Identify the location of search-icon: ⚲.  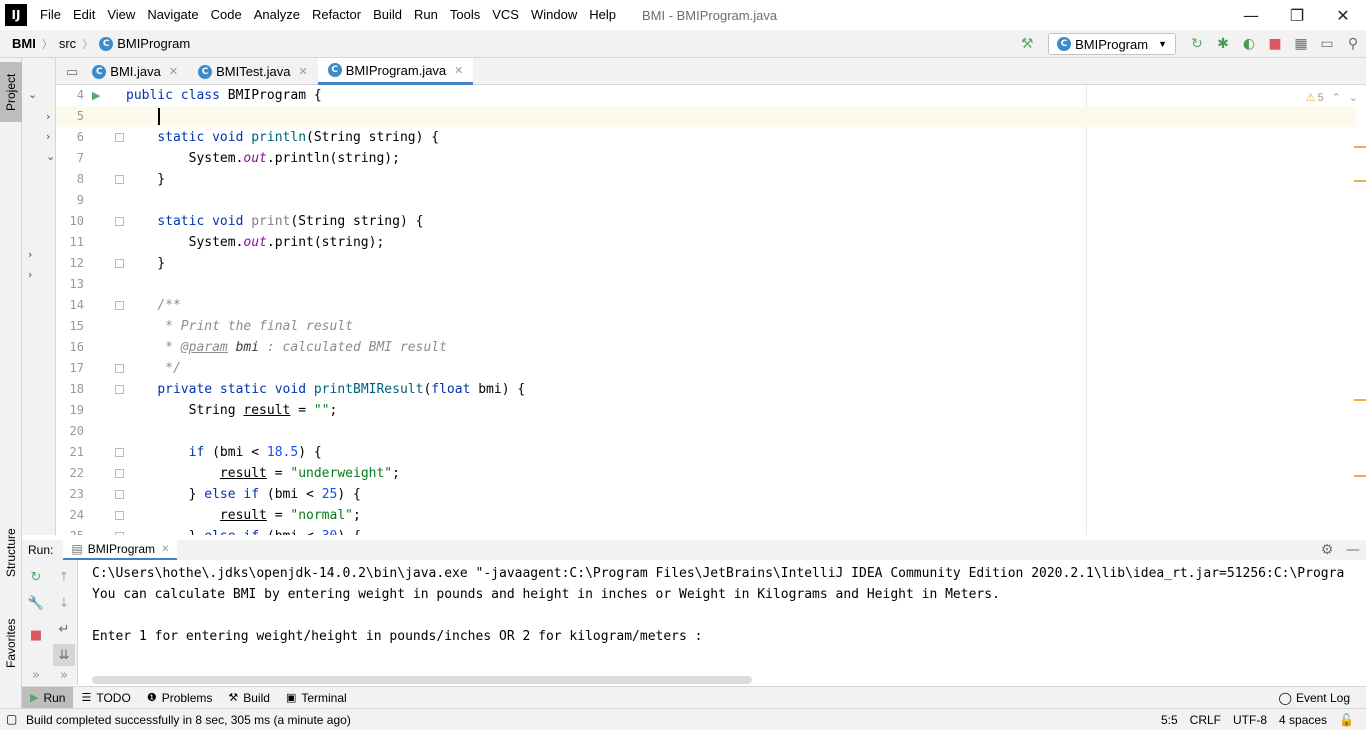
(1353, 44).